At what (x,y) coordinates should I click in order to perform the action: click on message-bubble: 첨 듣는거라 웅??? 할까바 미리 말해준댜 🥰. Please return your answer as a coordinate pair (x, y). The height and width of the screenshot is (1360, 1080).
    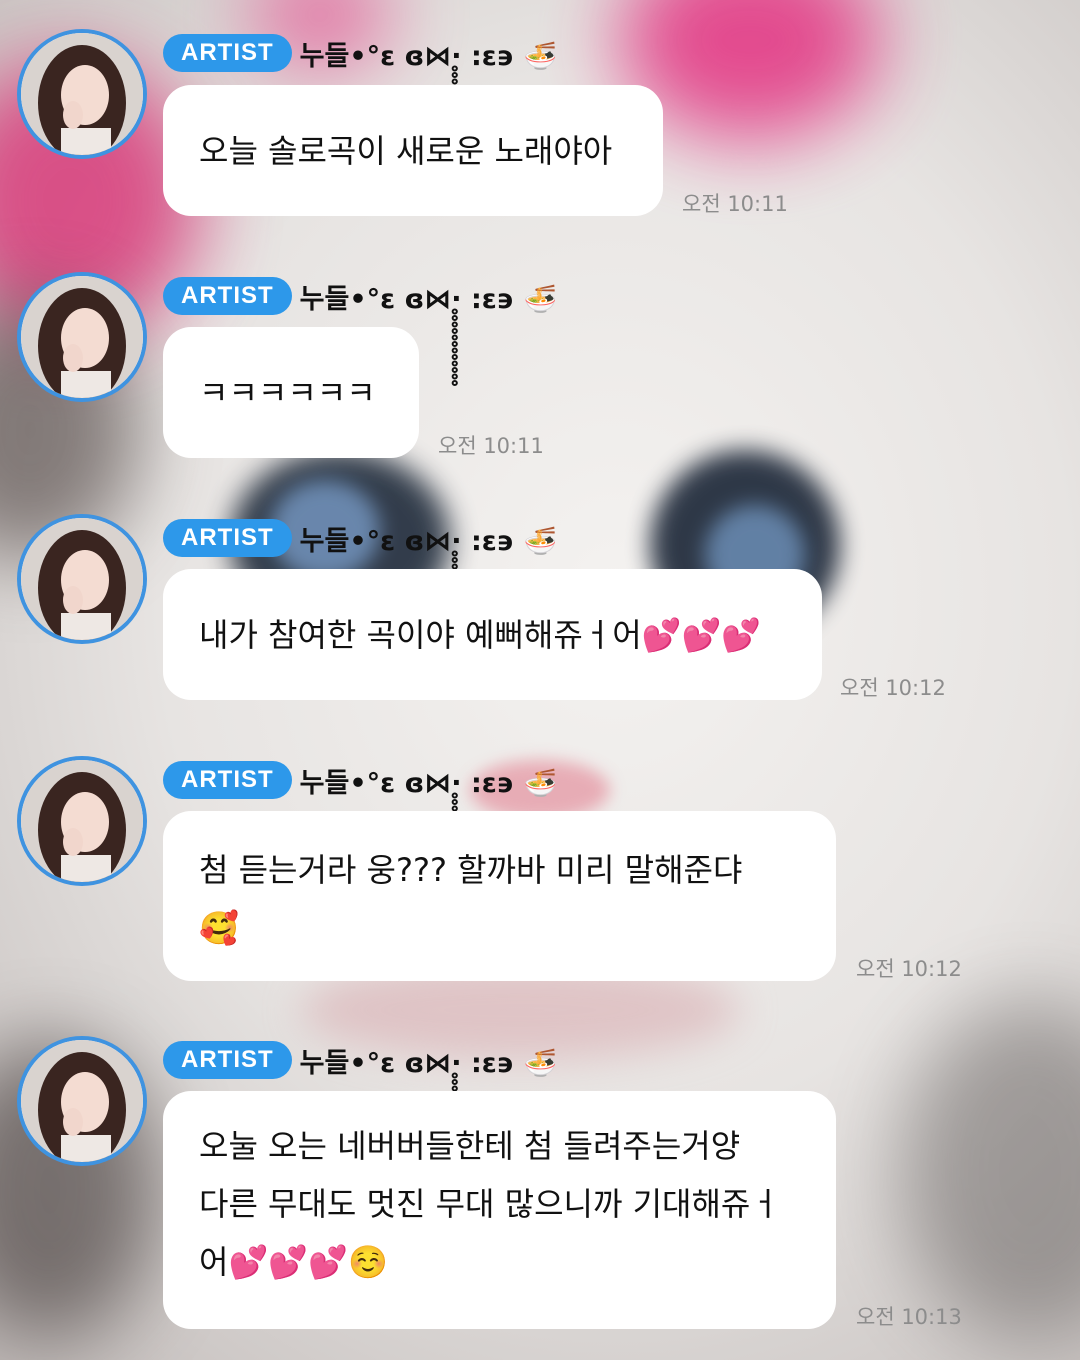
    Looking at the image, I should click on (499, 896).